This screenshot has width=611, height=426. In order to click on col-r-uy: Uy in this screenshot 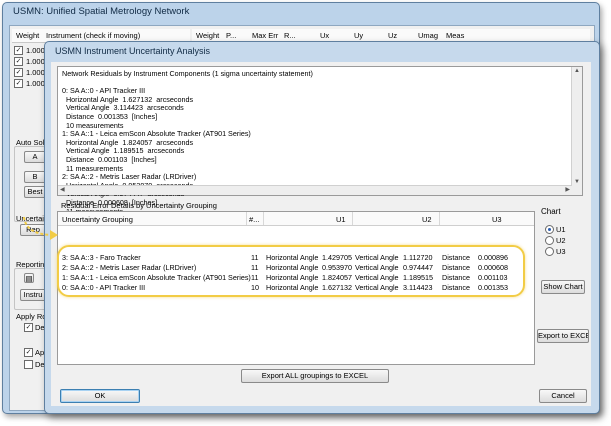, I will do `click(359, 35)`.